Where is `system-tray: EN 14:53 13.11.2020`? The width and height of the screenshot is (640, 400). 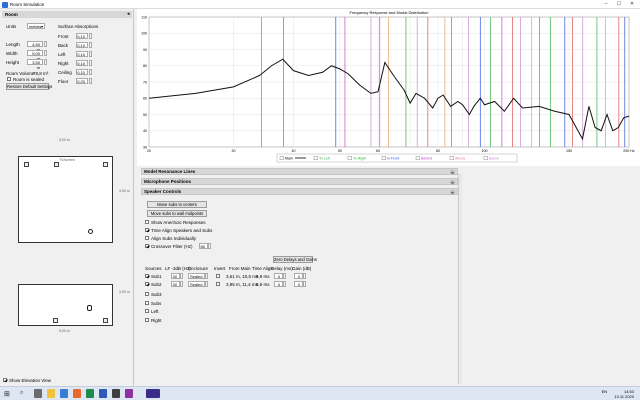 system-tray: EN 14:53 13.11.2020 is located at coordinates (618, 394).